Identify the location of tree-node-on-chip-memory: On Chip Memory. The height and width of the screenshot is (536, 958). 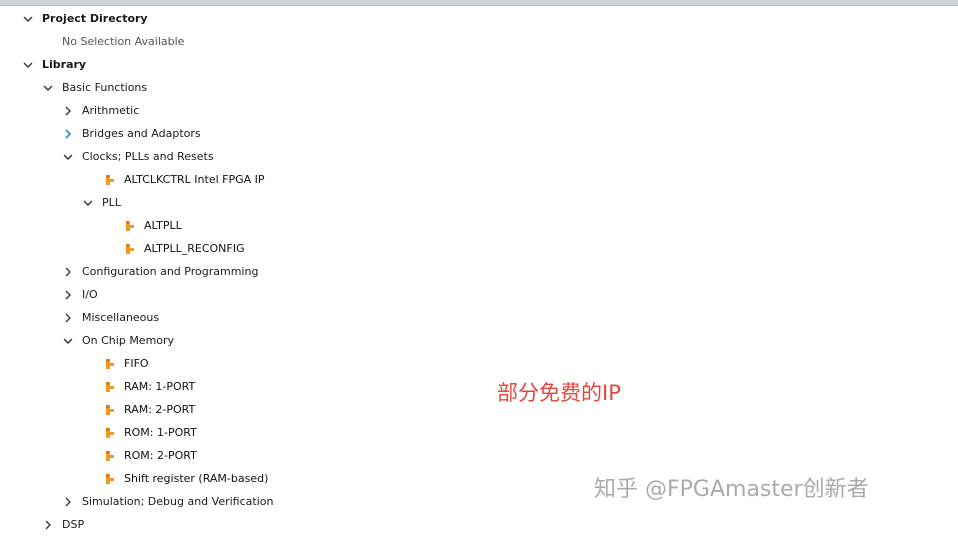
(118, 340).